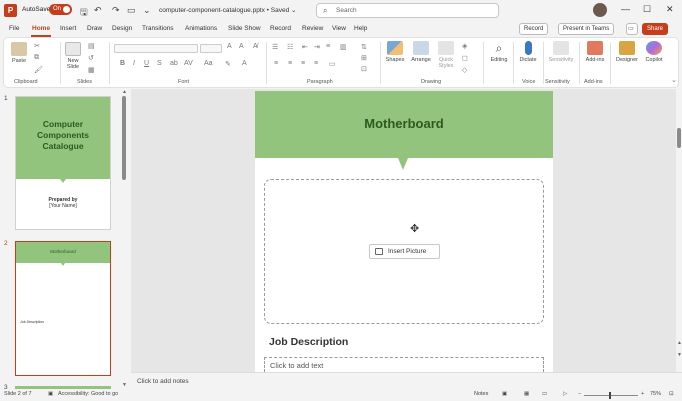 This screenshot has width=682, height=401. Describe the element at coordinates (68, 28) in the screenshot. I see `tab-insert: Insert` at that location.